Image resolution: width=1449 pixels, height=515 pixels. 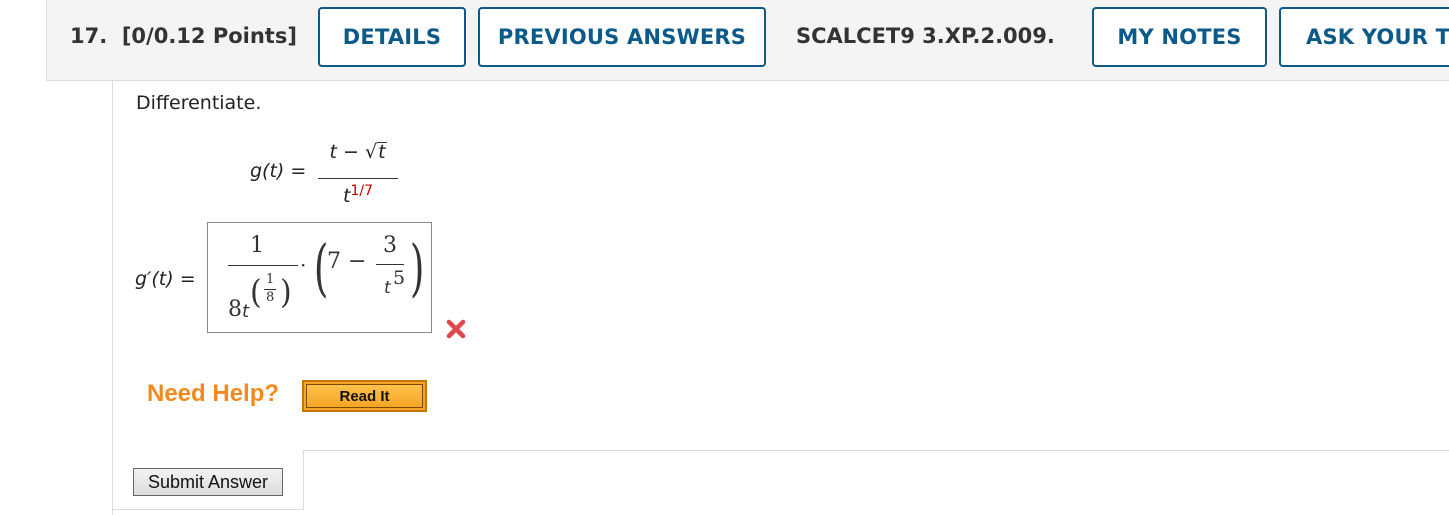 What do you see at coordinates (199, 103) in the screenshot?
I see `question-prompt: Differentiate.` at bounding box center [199, 103].